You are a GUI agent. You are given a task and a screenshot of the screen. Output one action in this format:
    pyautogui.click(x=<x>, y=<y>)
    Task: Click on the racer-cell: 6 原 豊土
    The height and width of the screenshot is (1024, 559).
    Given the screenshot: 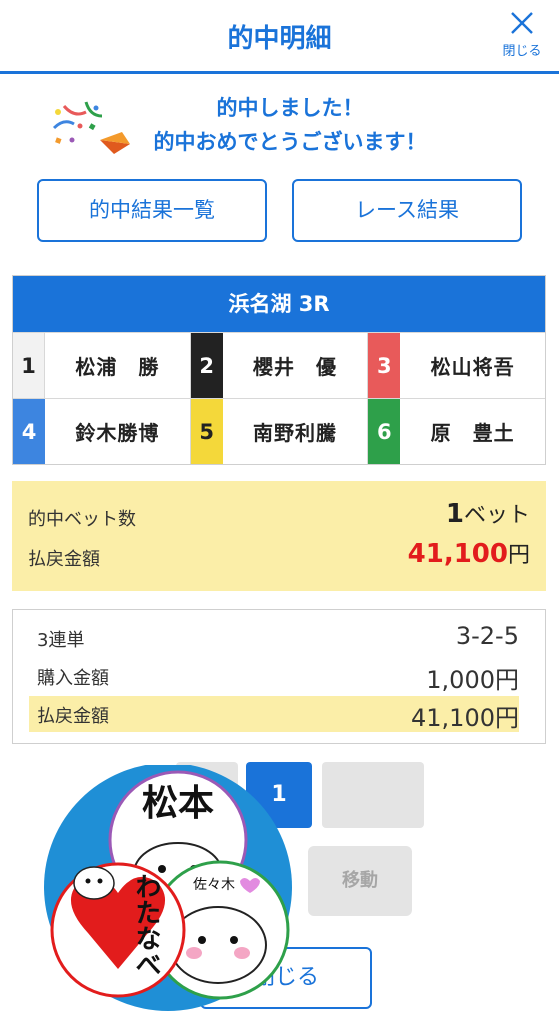 What is the action you would take?
    pyautogui.click(x=456, y=431)
    